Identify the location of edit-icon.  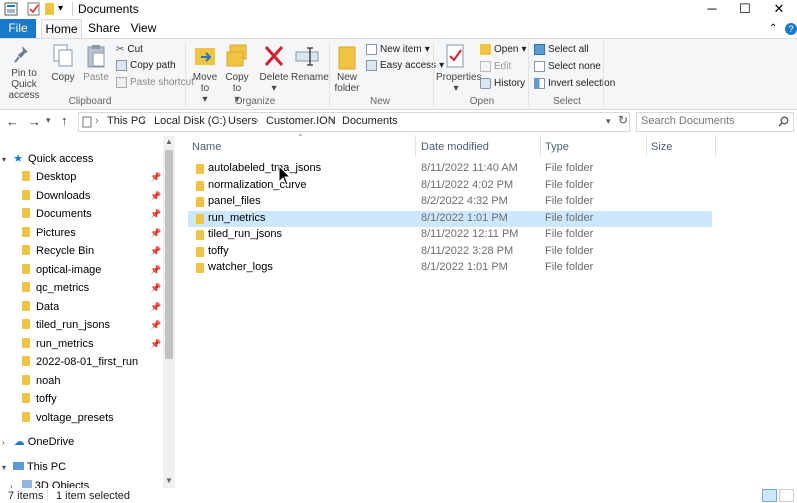
(485, 66).